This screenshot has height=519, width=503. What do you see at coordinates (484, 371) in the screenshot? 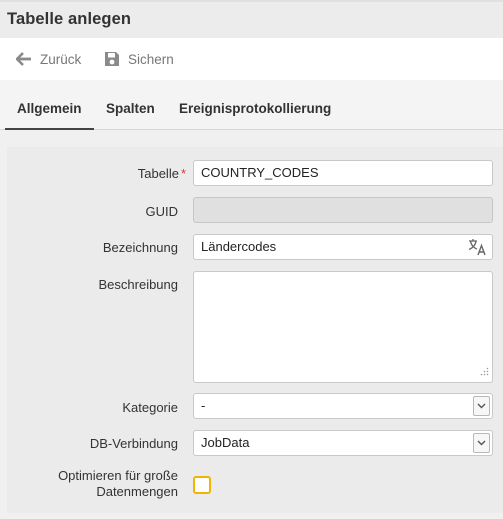
I see `resize-grip-icon` at bounding box center [484, 371].